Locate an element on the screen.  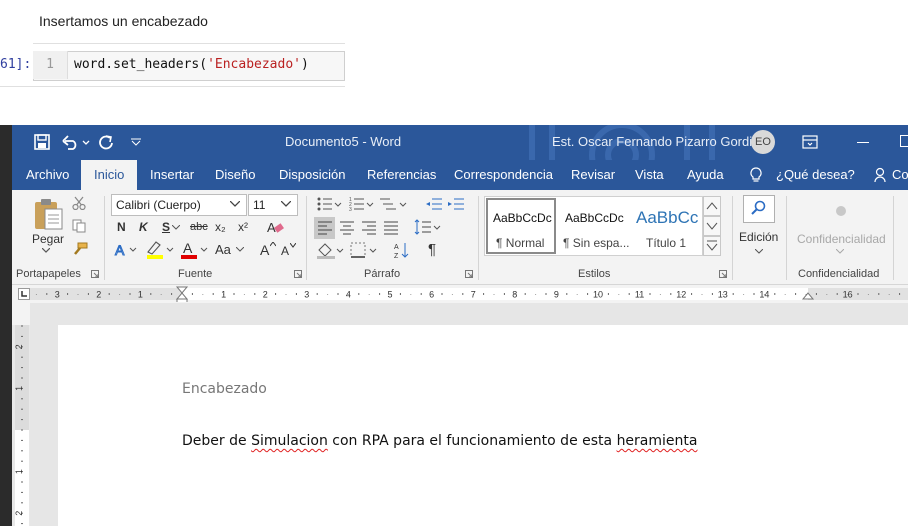
paragraph-group-label: Párrafo is located at coordinates (382, 274).